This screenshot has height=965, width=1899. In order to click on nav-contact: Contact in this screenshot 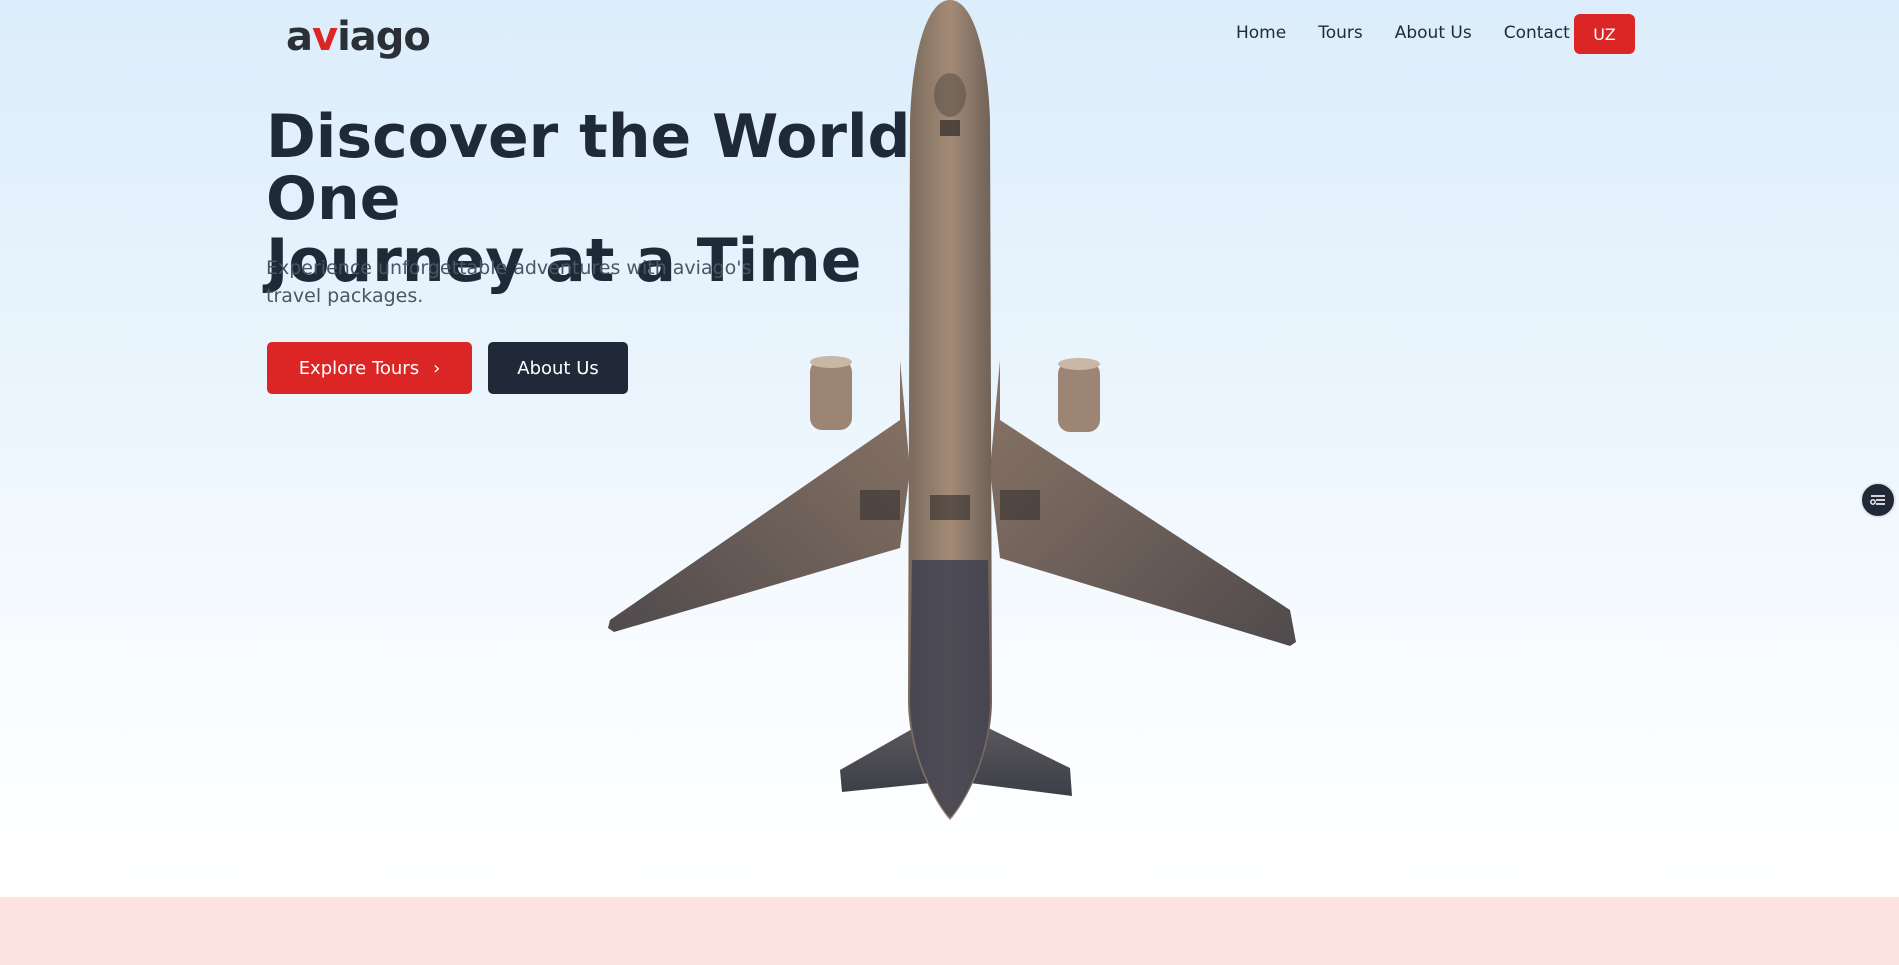, I will do `click(1537, 33)`.